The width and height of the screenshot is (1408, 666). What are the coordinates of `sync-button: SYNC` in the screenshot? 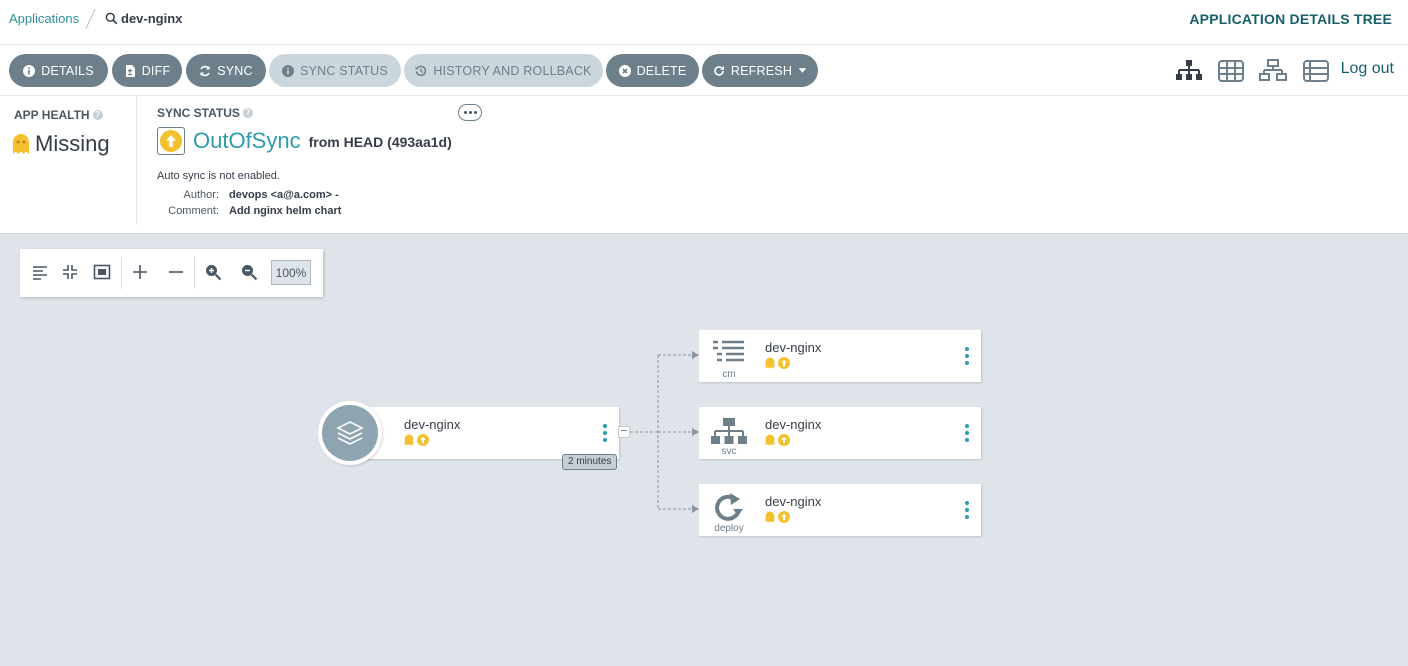 It's located at (226, 70).